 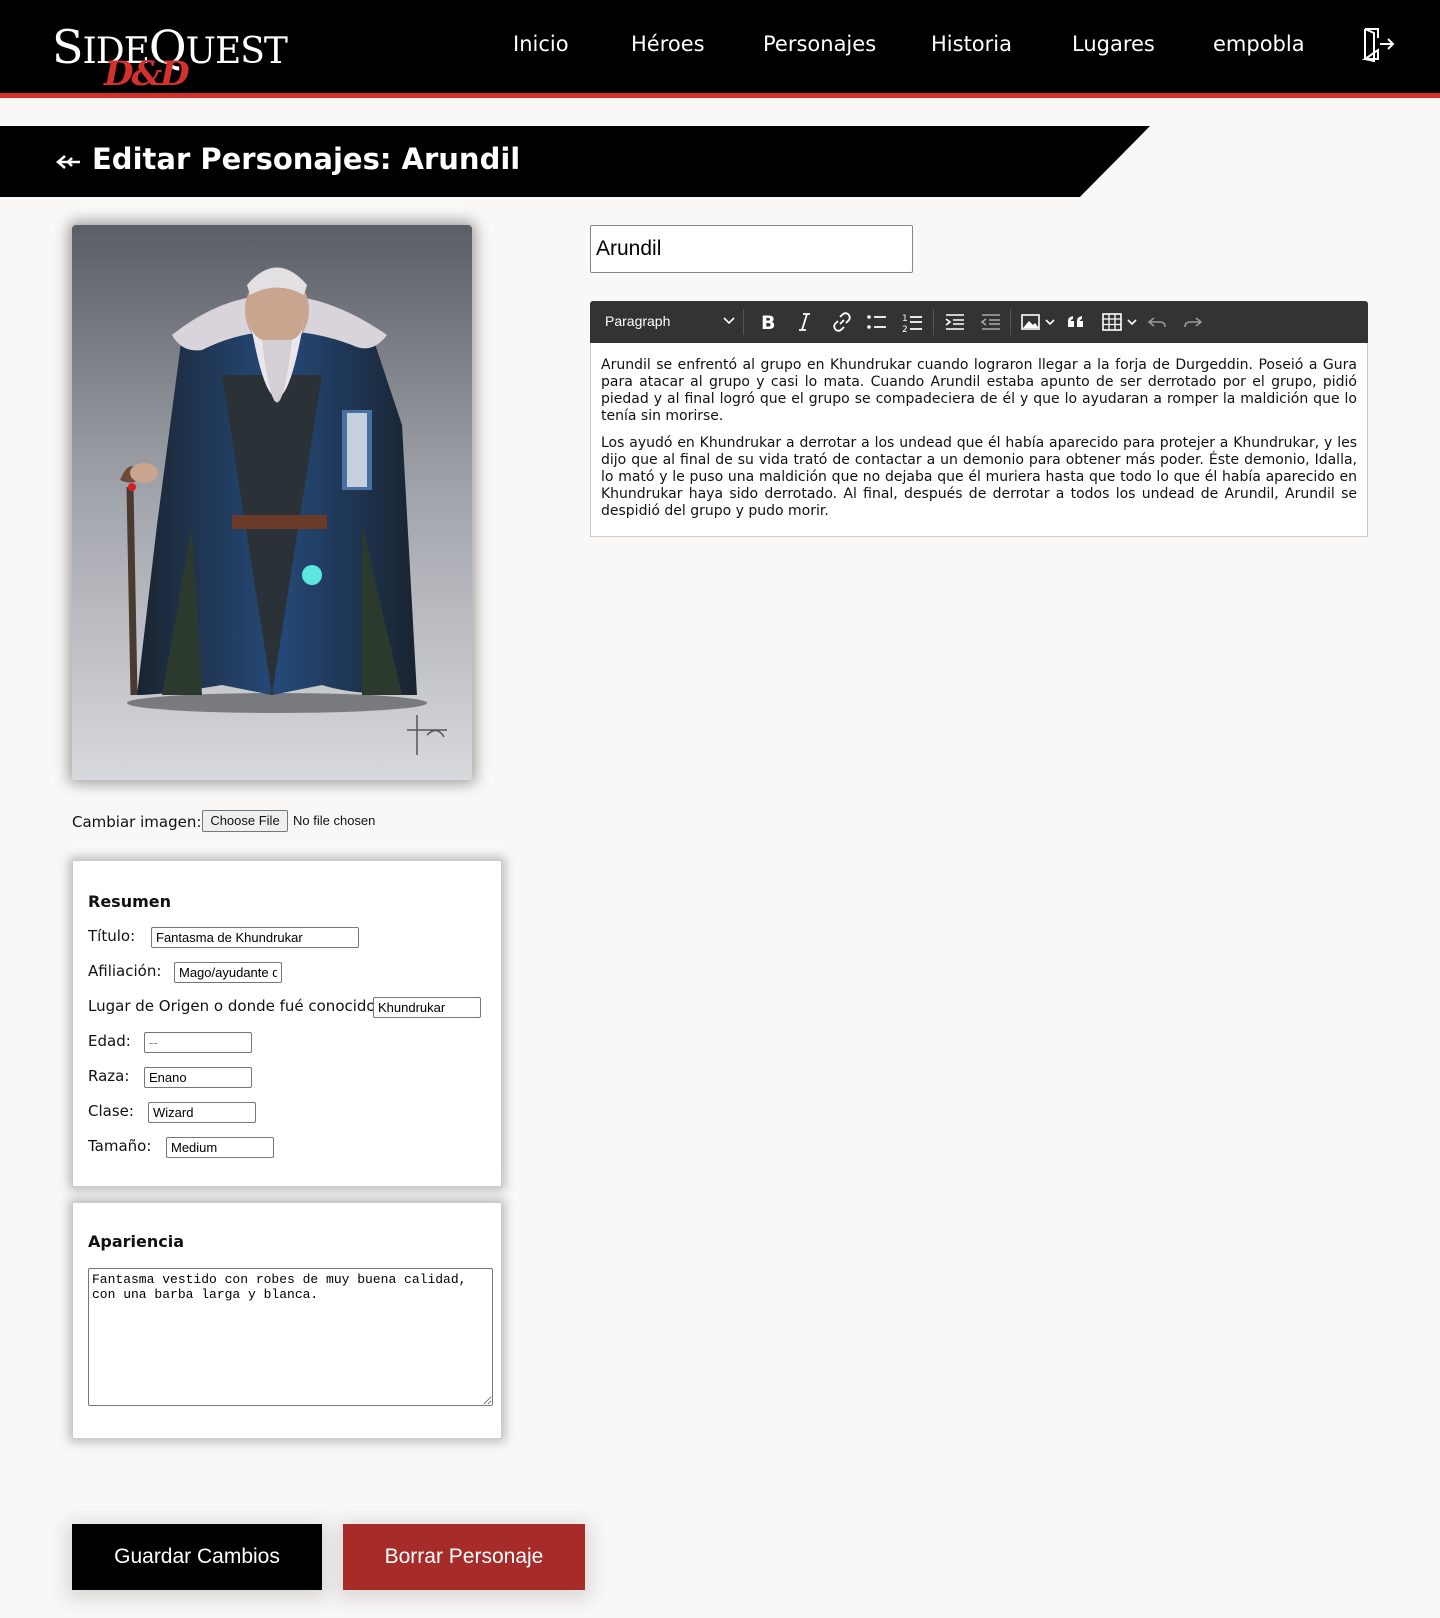 What do you see at coordinates (729, 321) in the screenshot?
I see `chevron-down-icon` at bounding box center [729, 321].